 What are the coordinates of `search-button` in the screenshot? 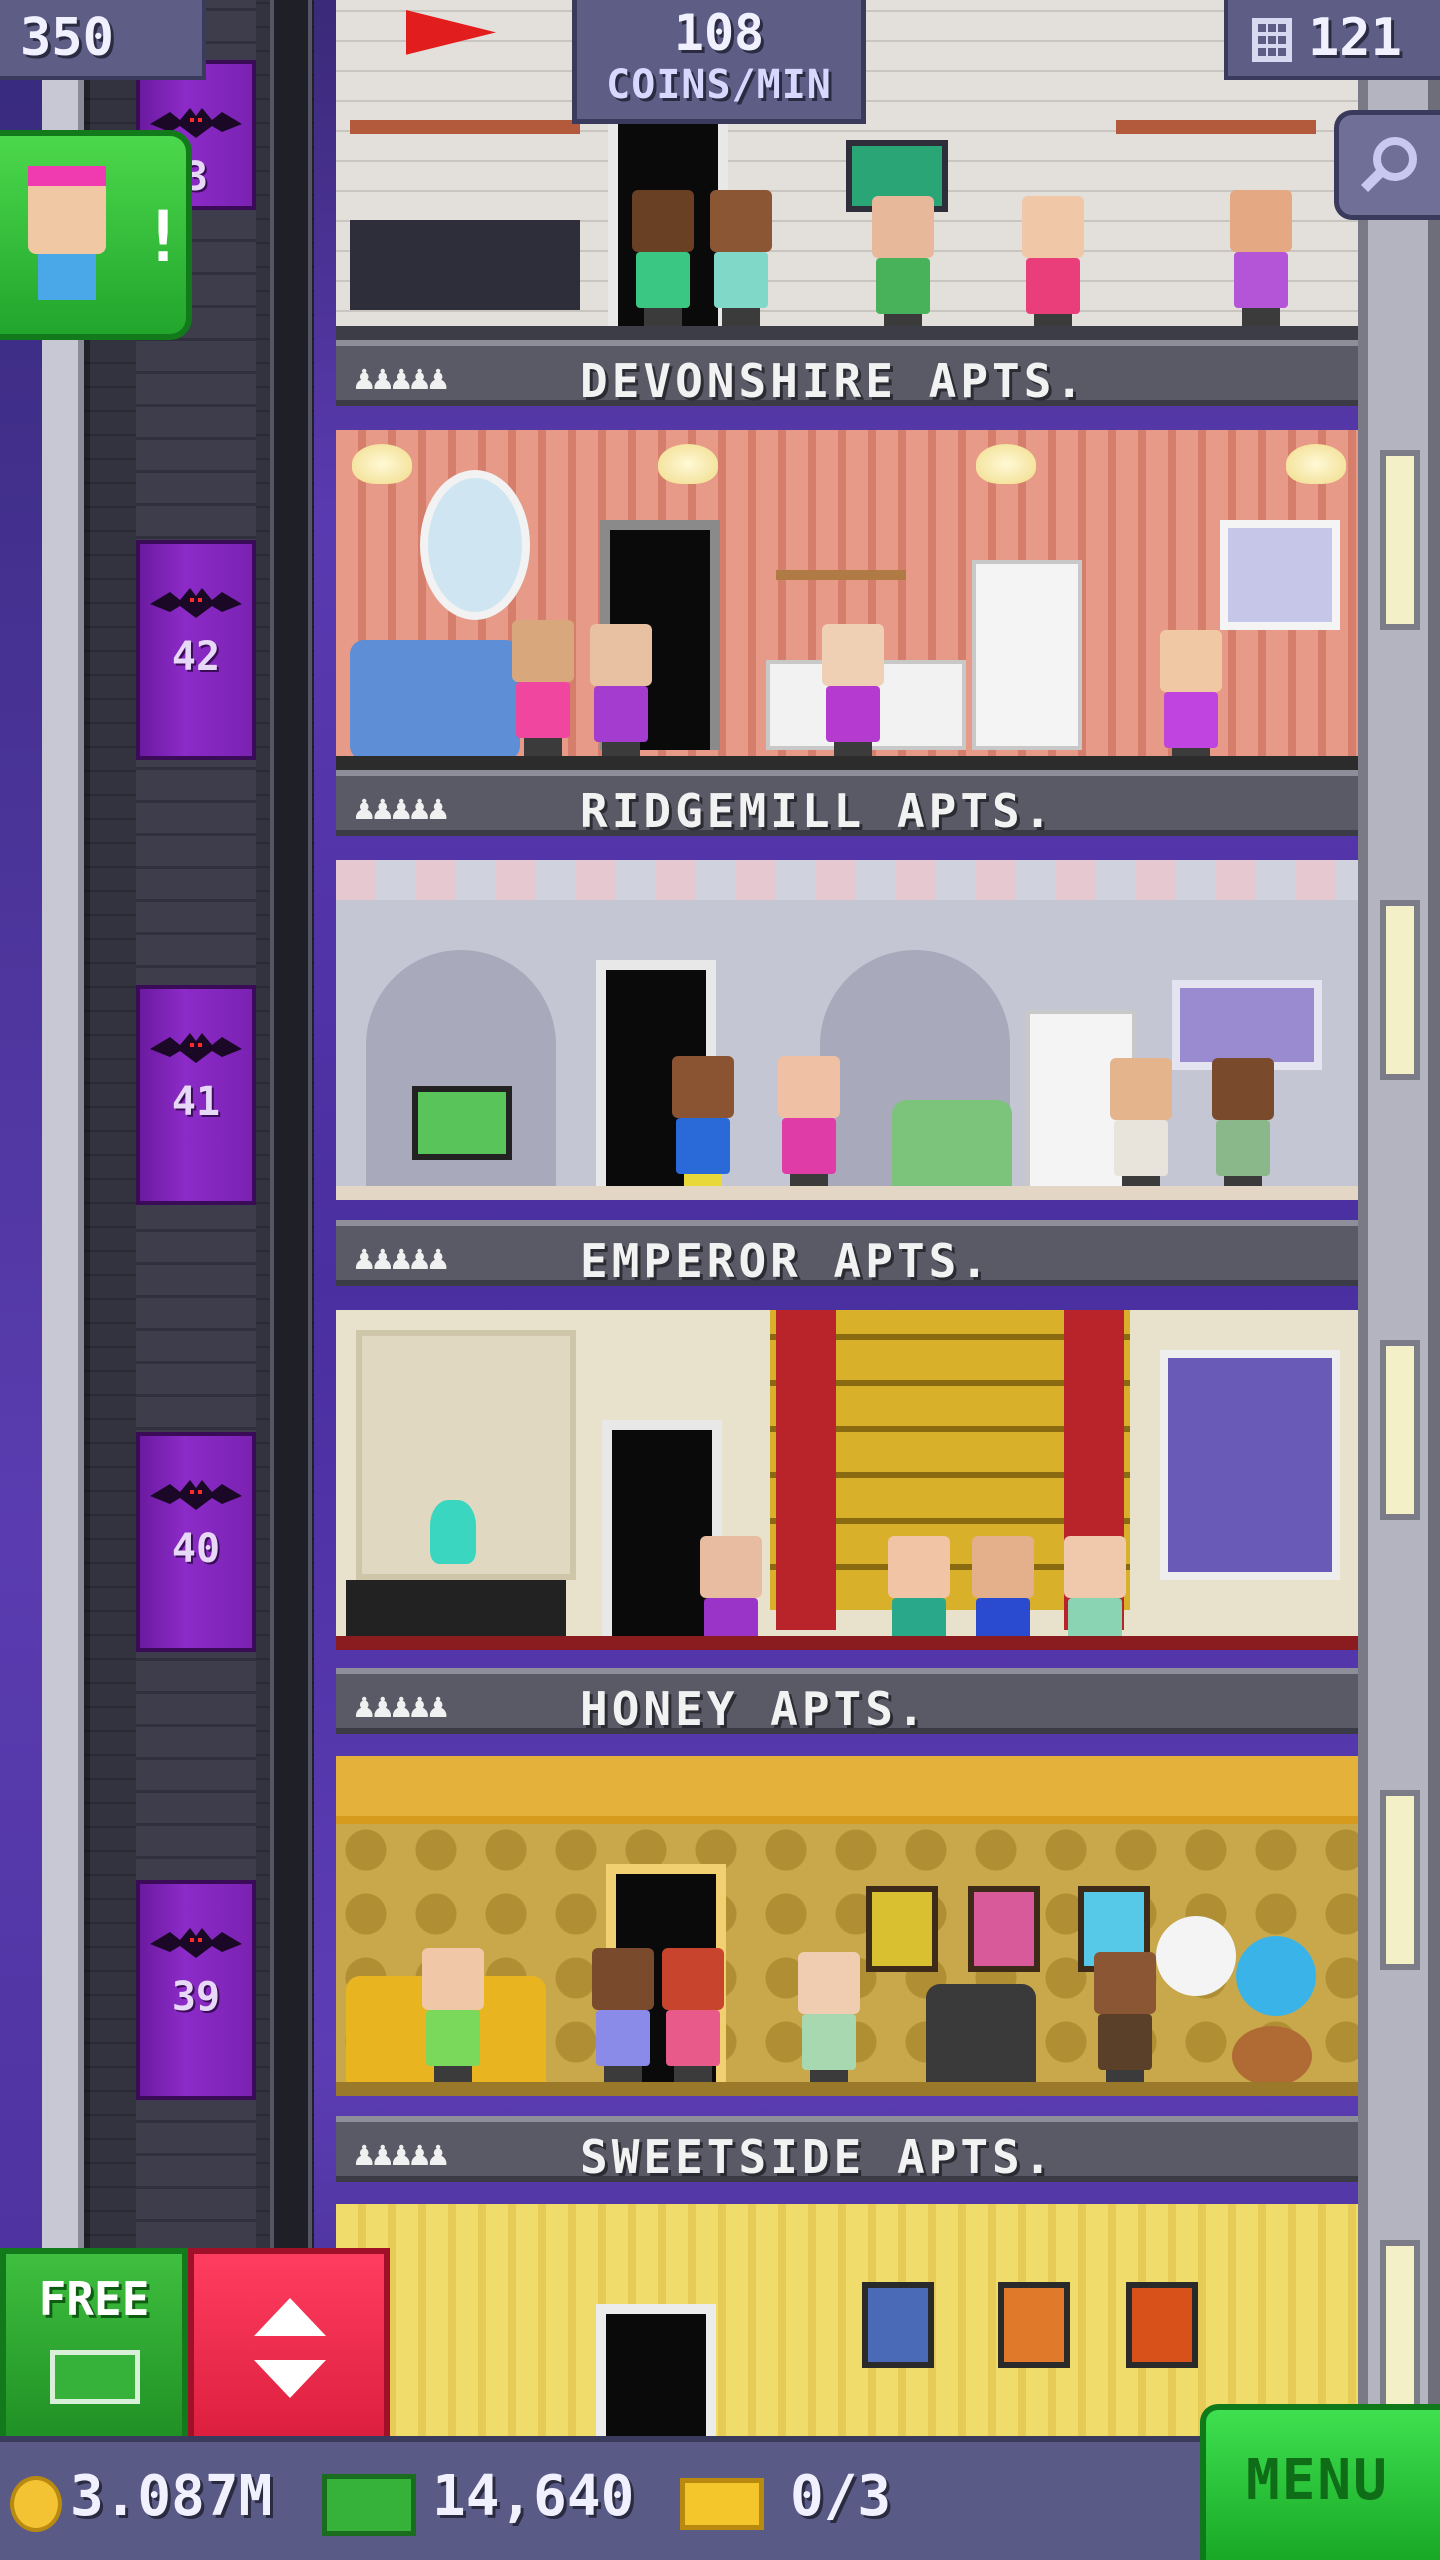 It's located at (1387, 165).